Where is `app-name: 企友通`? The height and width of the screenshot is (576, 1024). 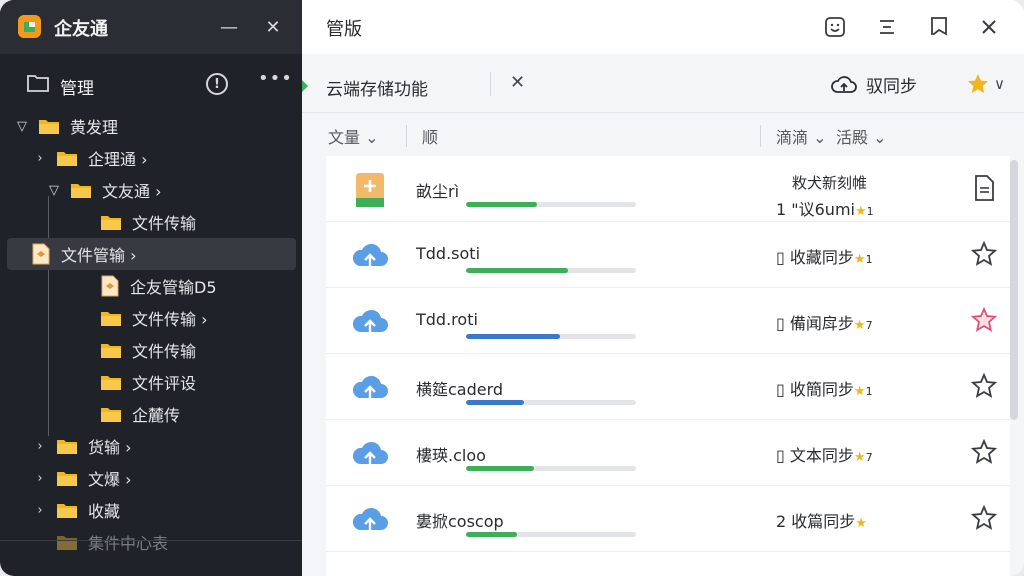 app-name: 企友通 is located at coordinates (81, 29).